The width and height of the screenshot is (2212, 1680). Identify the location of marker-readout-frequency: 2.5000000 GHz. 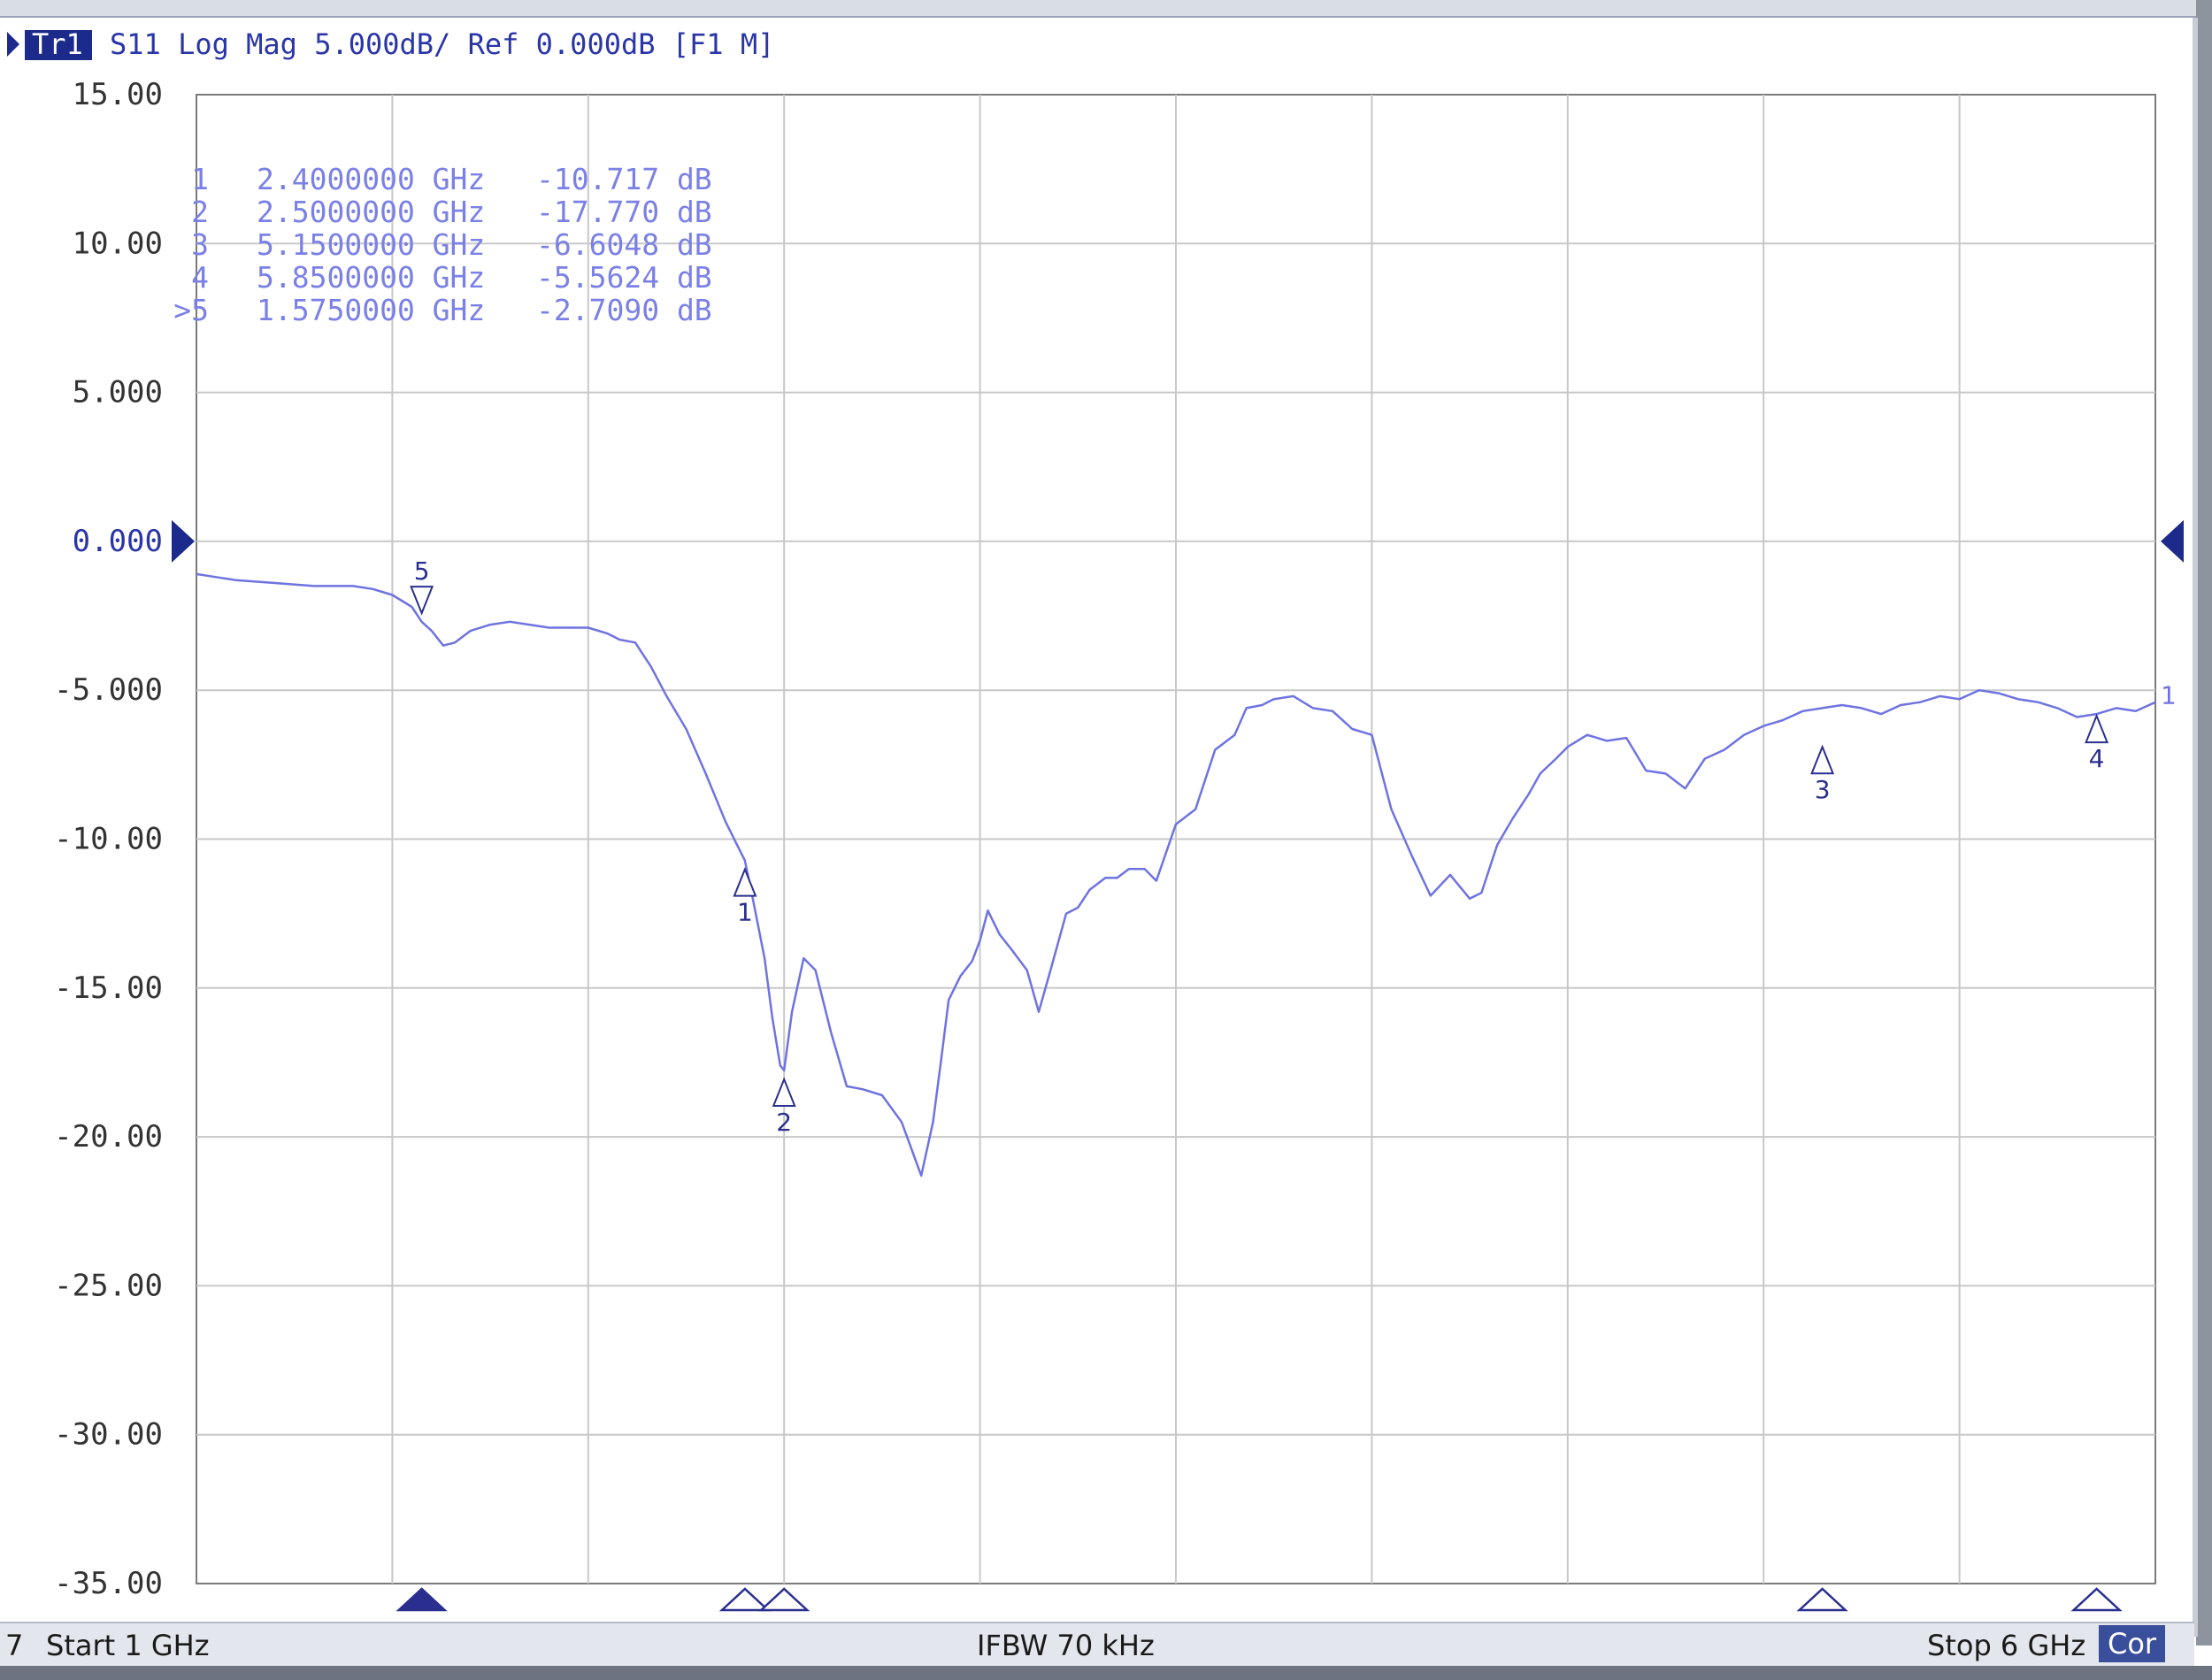
(371, 212).